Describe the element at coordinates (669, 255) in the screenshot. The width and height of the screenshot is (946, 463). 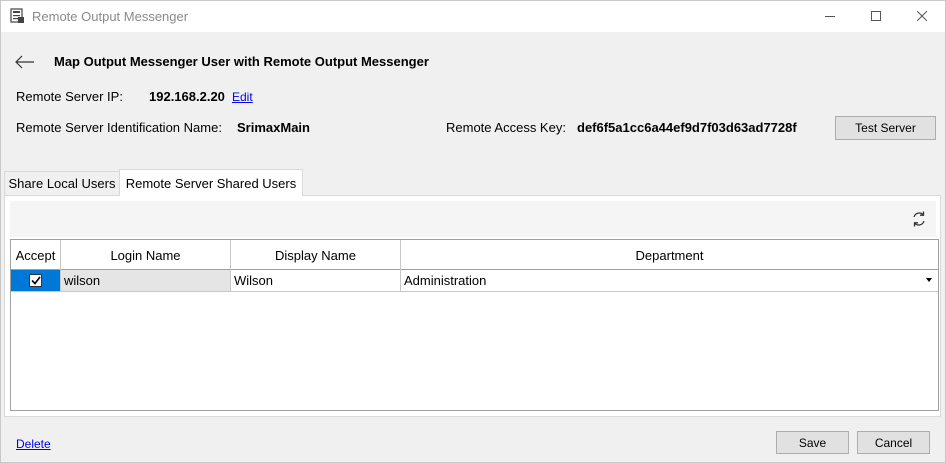
I see `column-header-department: Department` at that location.